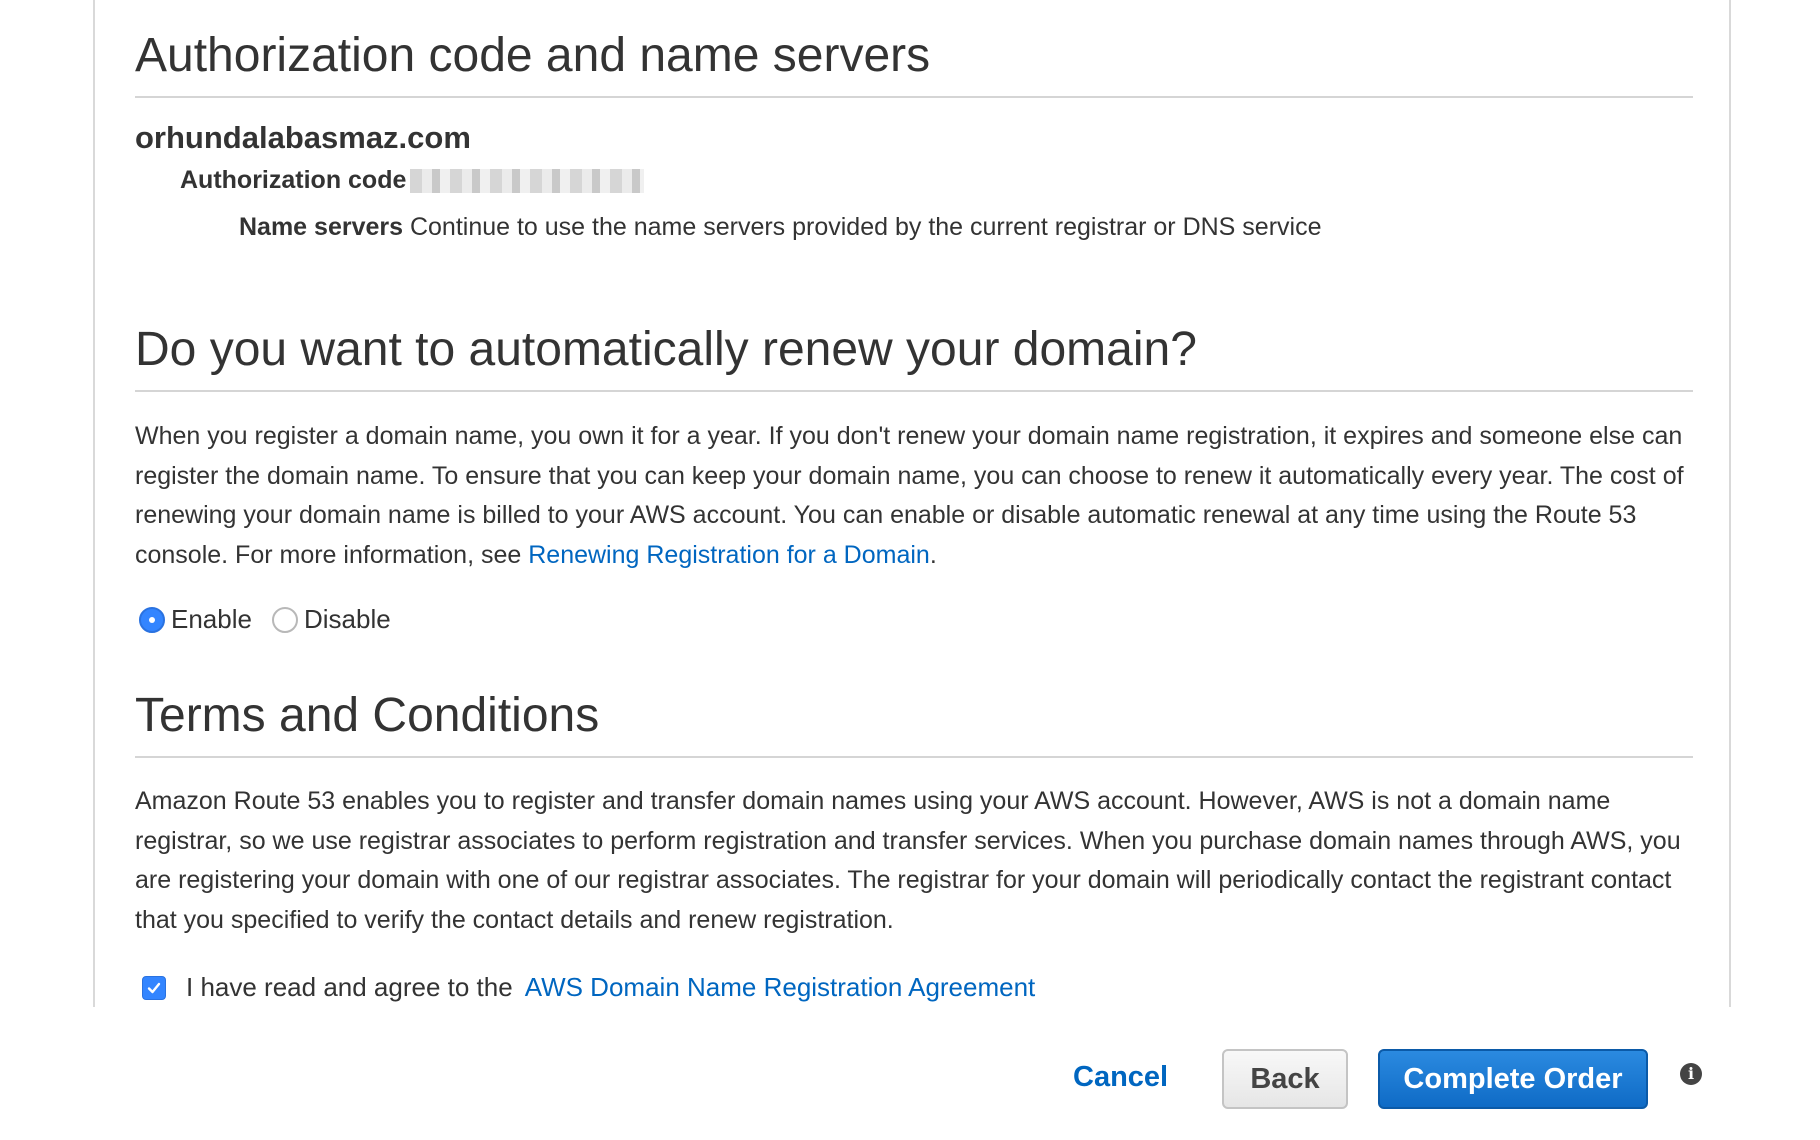  I want to click on auth-code-row: Authorization code, so click(412, 180).